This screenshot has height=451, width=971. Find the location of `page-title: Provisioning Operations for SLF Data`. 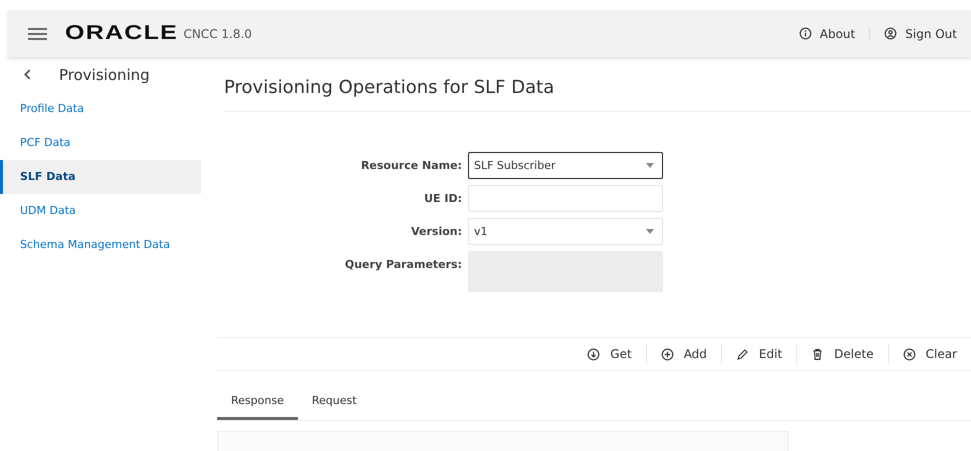

page-title: Provisioning Operations for SLF Data is located at coordinates (597, 94).